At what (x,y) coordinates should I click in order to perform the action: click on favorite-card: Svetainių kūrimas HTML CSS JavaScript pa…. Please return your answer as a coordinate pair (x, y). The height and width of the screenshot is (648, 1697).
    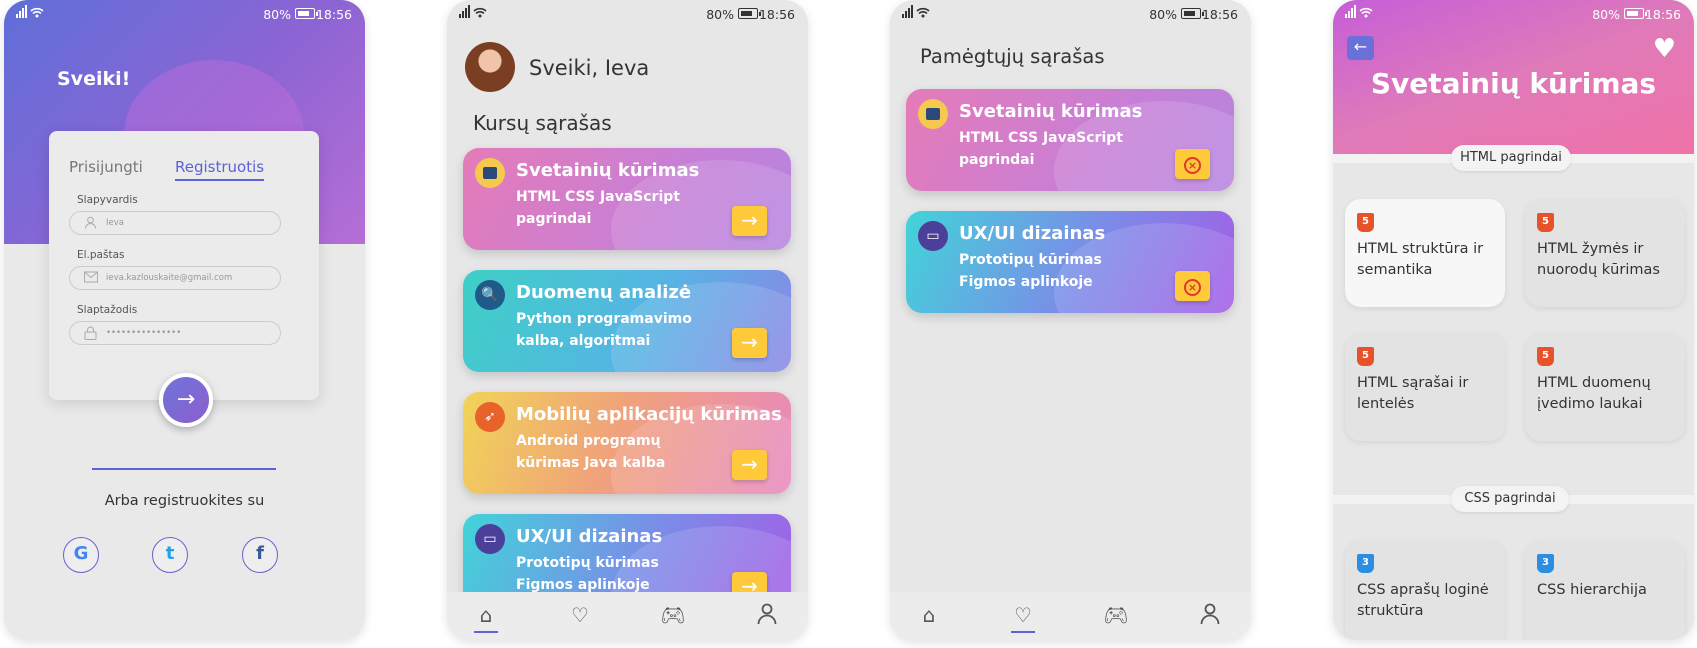
    Looking at the image, I should click on (1070, 140).